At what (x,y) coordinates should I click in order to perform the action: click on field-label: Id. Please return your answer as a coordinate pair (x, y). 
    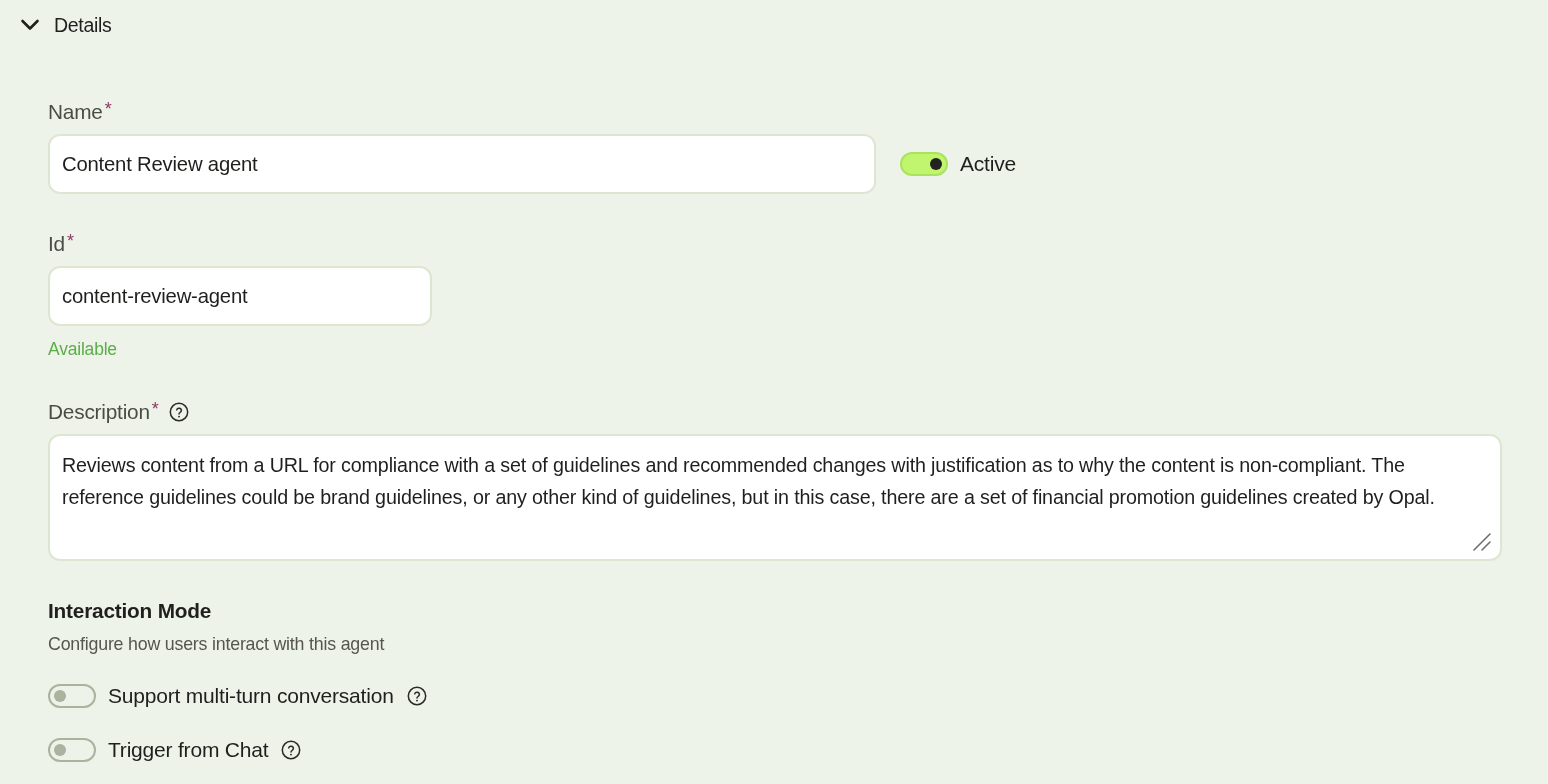
    Looking at the image, I should click on (56, 244).